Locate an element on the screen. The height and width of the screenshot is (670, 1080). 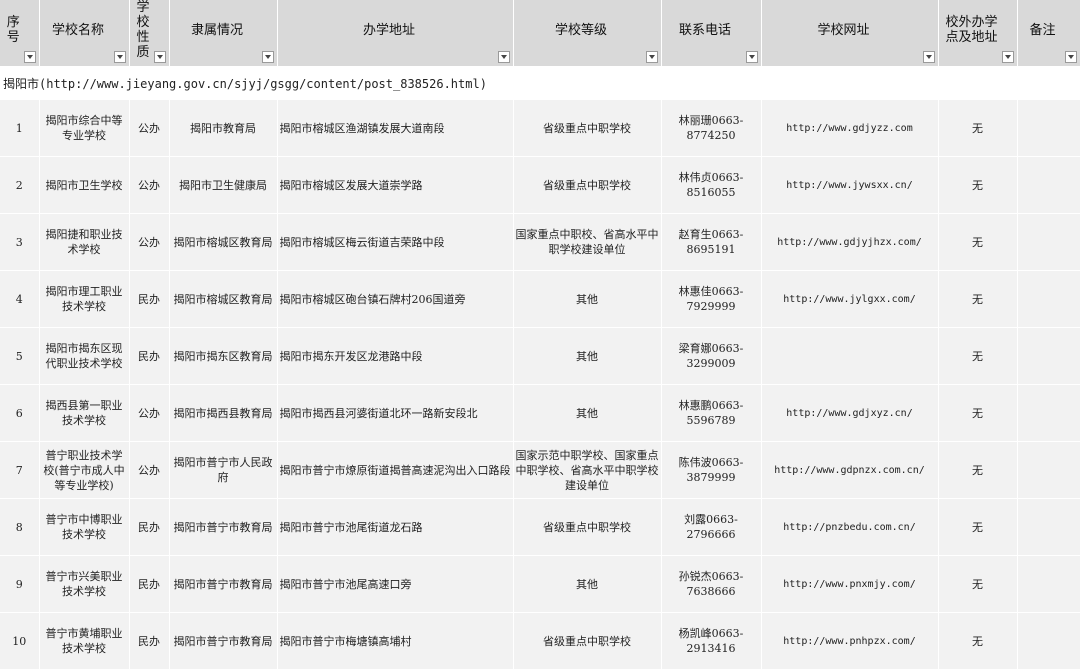
cell-school-name: 普宁市黄埔职业技术学校 is located at coordinates (84, 641).